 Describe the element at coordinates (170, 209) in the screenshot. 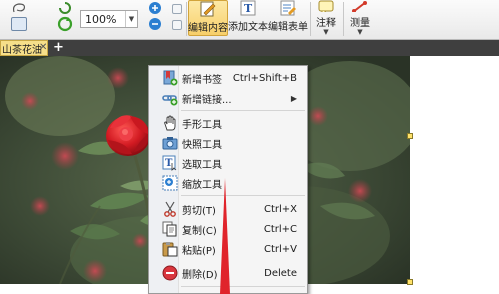

I see `scissors-icon` at that location.